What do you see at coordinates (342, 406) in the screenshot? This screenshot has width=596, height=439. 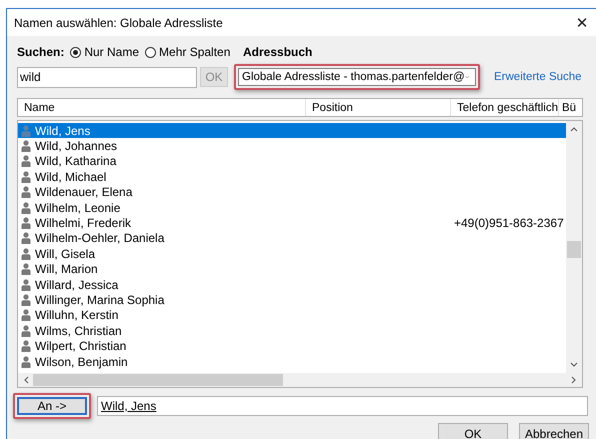 I see `recipient-field: Wild, Jens` at bounding box center [342, 406].